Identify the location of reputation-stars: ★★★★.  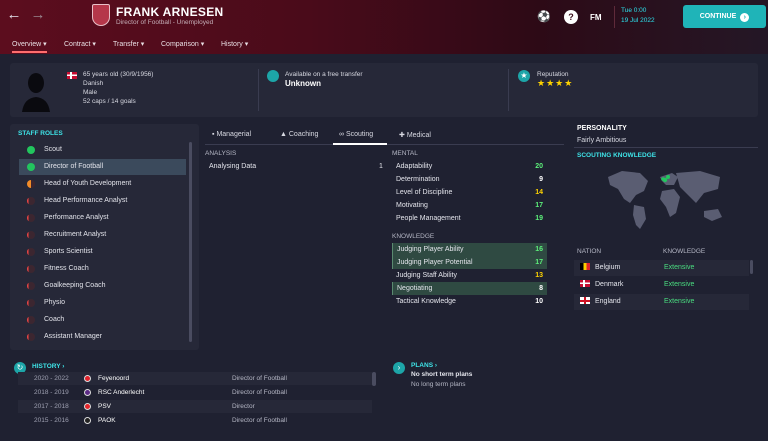
(555, 83).